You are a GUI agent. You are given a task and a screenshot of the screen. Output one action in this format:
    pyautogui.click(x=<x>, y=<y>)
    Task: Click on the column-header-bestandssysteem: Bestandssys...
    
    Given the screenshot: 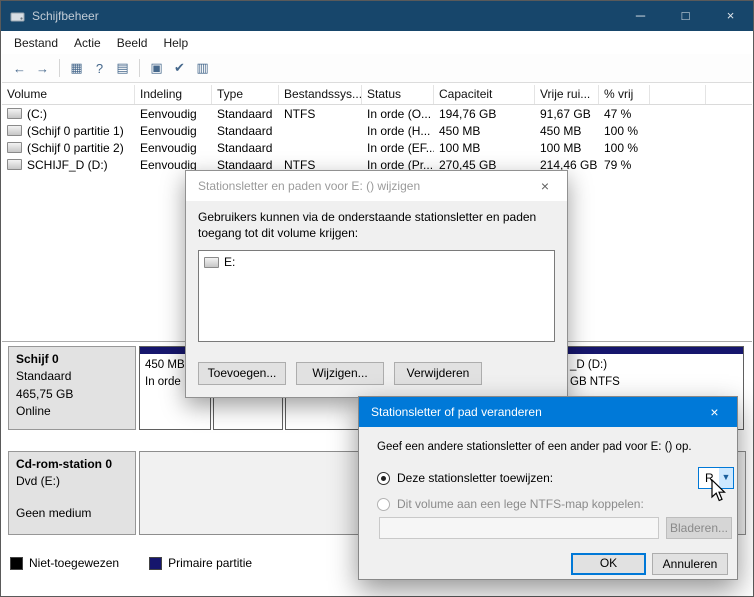 What is the action you would take?
    pyautogui.click(x=320, y=94)
    